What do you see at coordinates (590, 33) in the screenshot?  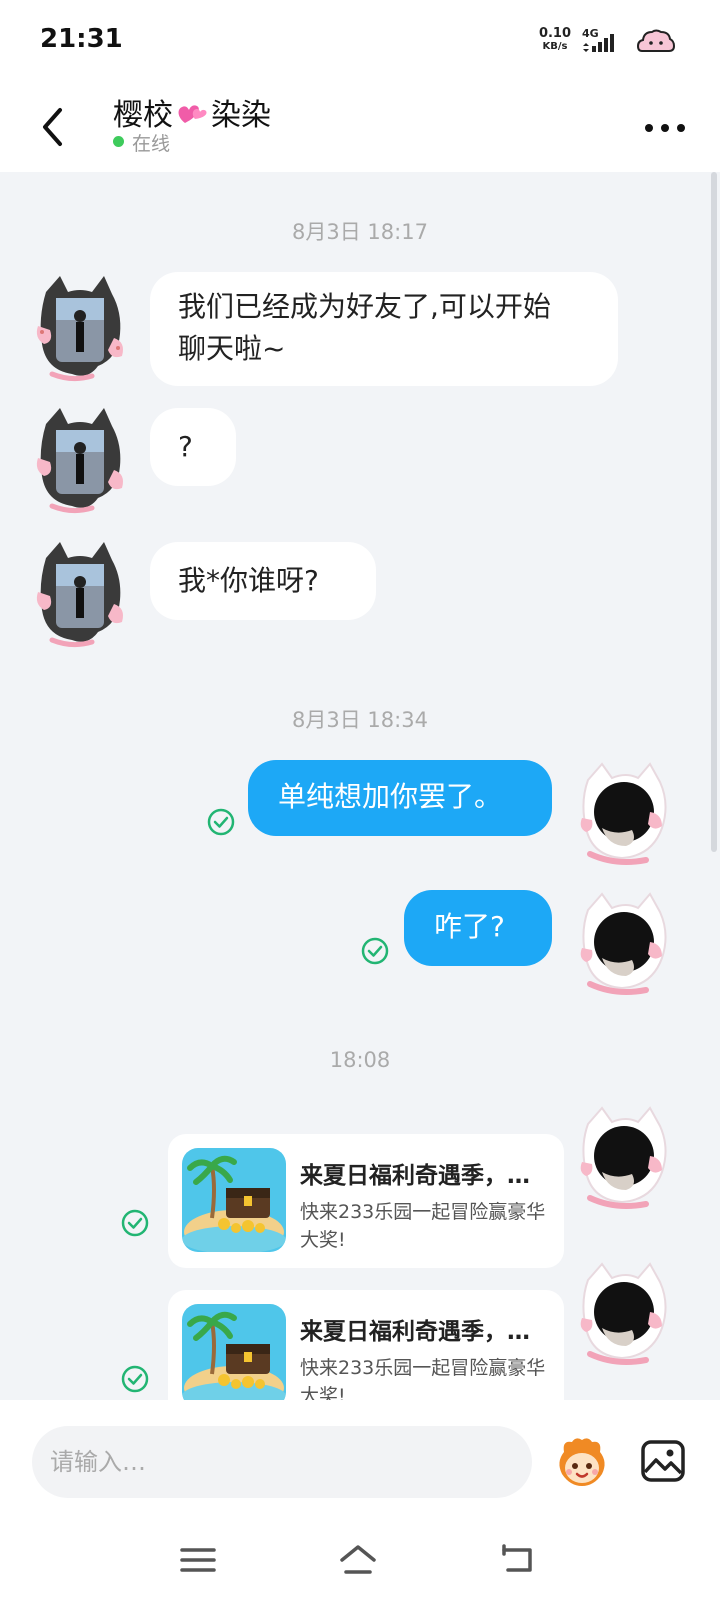 I see `network-type: 4G` at bounding box center [590, 33].